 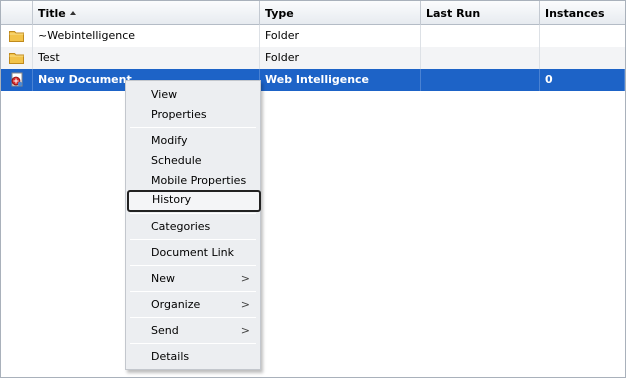 I want to click on table-row: ~Webintelligence Folder, so click(x=313, y=36).